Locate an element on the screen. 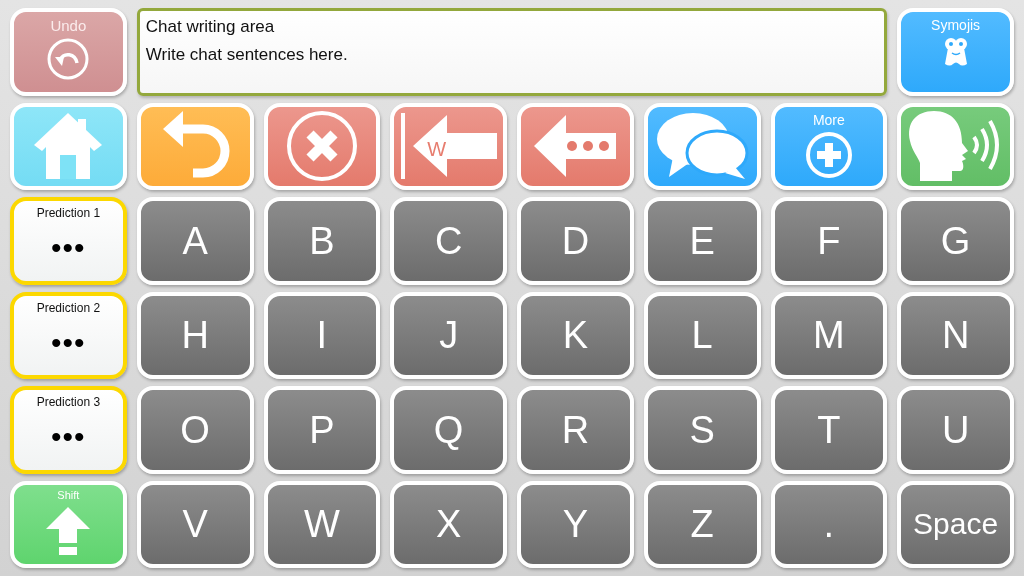 This screenshot has height=576, width=1024. more-button: More is located at coordinates (829, 146).